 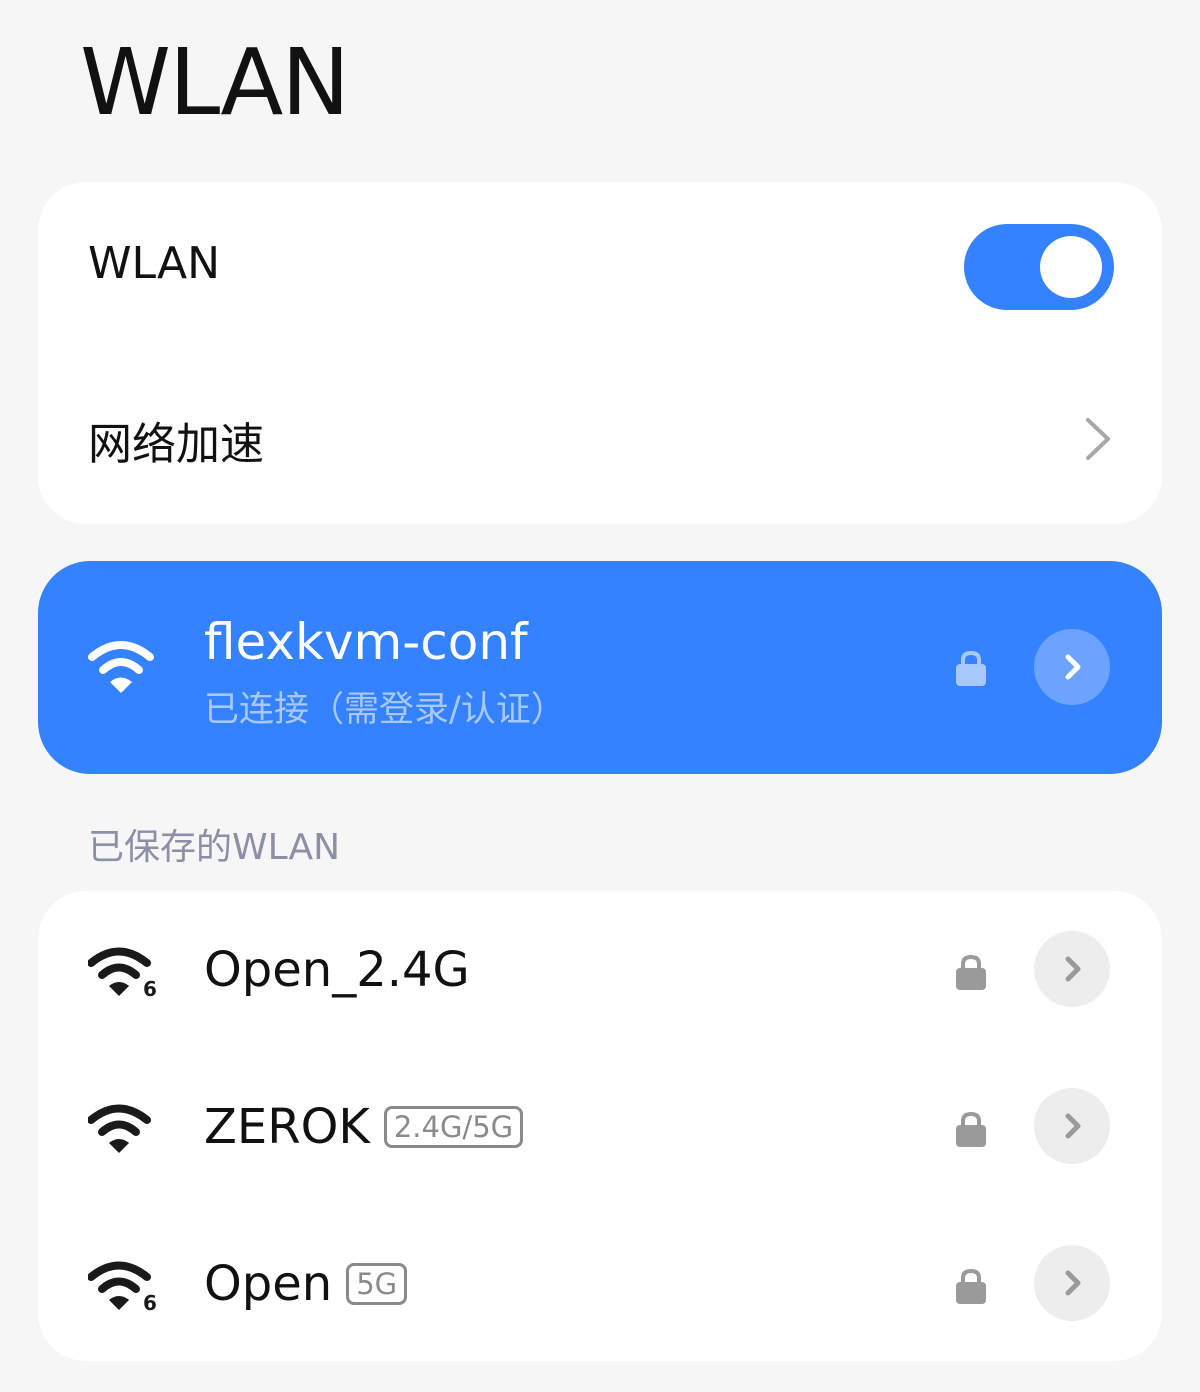 I want to click on saved-network-row: ZEROK 2.4G/5G, so click(x=600, y=1126).